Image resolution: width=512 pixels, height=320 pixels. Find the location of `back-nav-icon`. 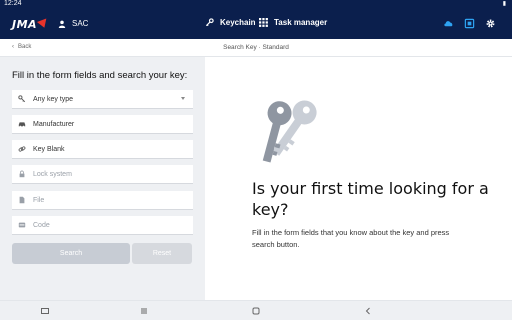

back-nav-icon is located at coordinates (368, 311).